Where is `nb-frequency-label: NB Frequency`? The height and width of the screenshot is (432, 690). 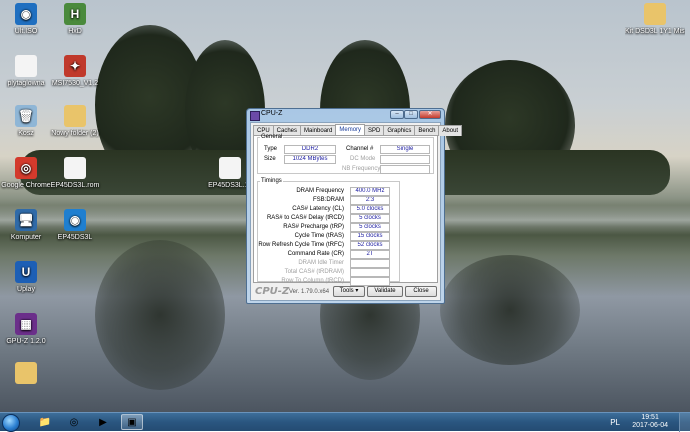
nb-frequency-label: NB Frequency is located at coordinates (361, 169).